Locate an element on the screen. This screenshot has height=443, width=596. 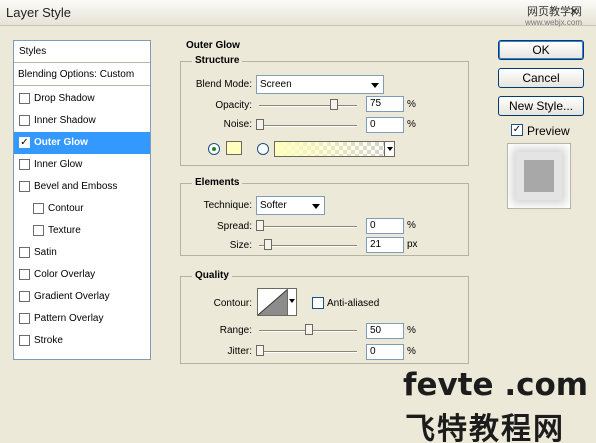
style-item-satin: Satin is located at coordinates (82, 253).